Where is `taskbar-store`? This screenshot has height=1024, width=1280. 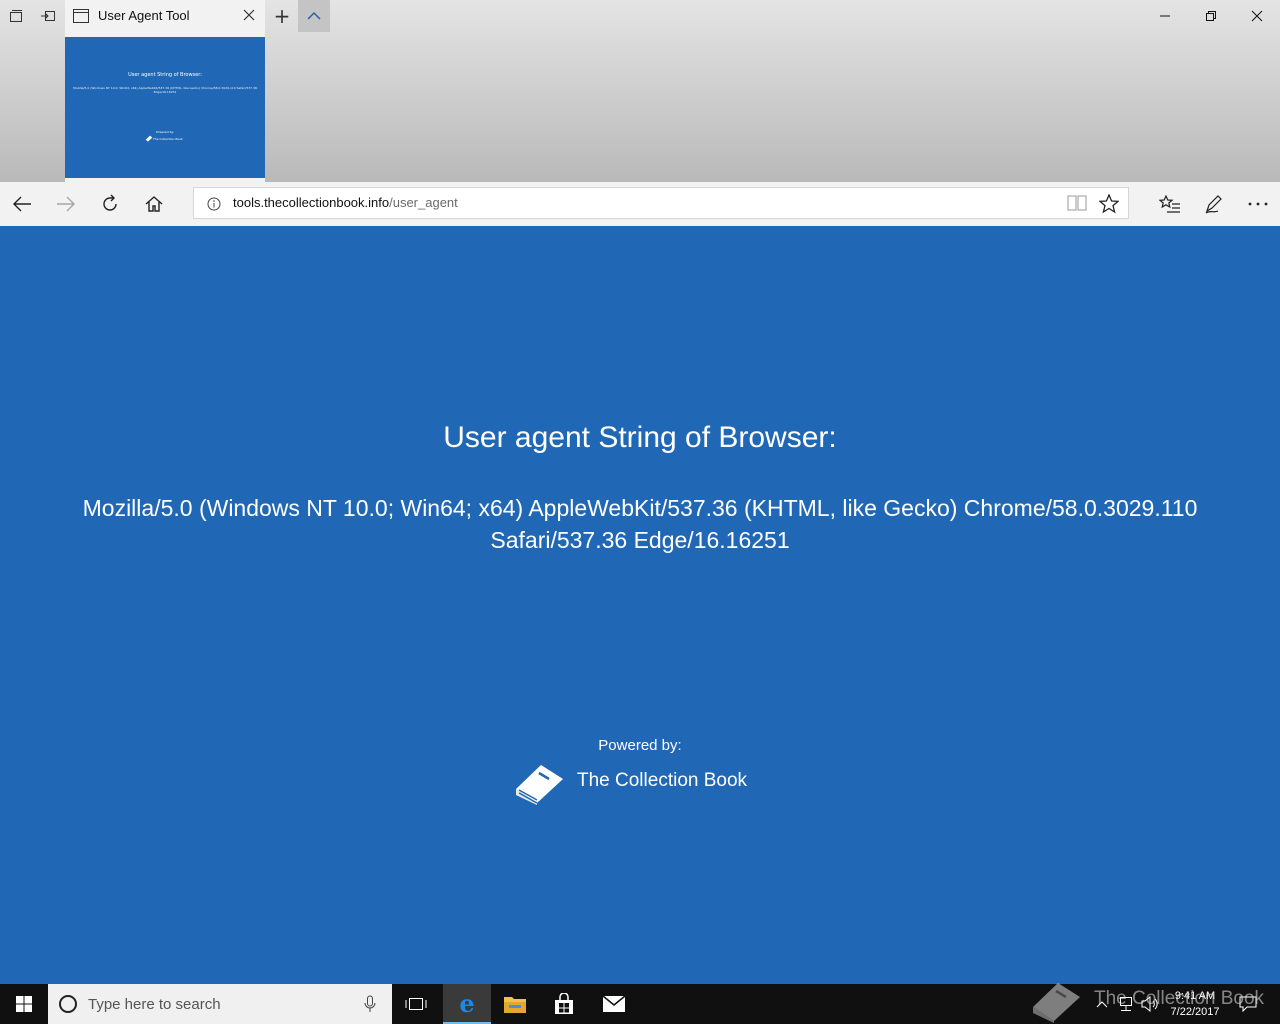 taskbar-store is located at coordinates (564, 1004).